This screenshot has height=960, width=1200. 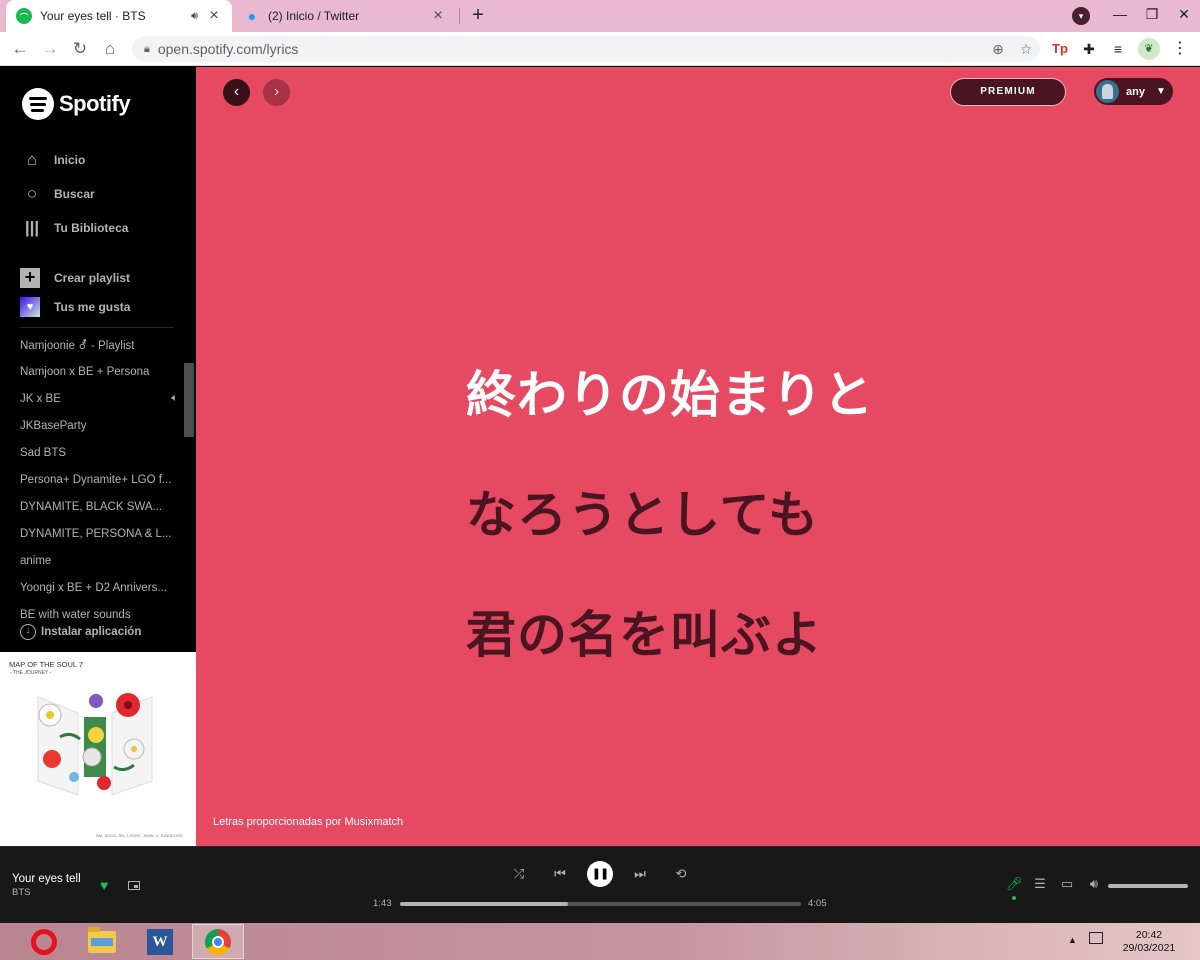 I want to click on taskbar-word: W, so click(x=160, y=941).